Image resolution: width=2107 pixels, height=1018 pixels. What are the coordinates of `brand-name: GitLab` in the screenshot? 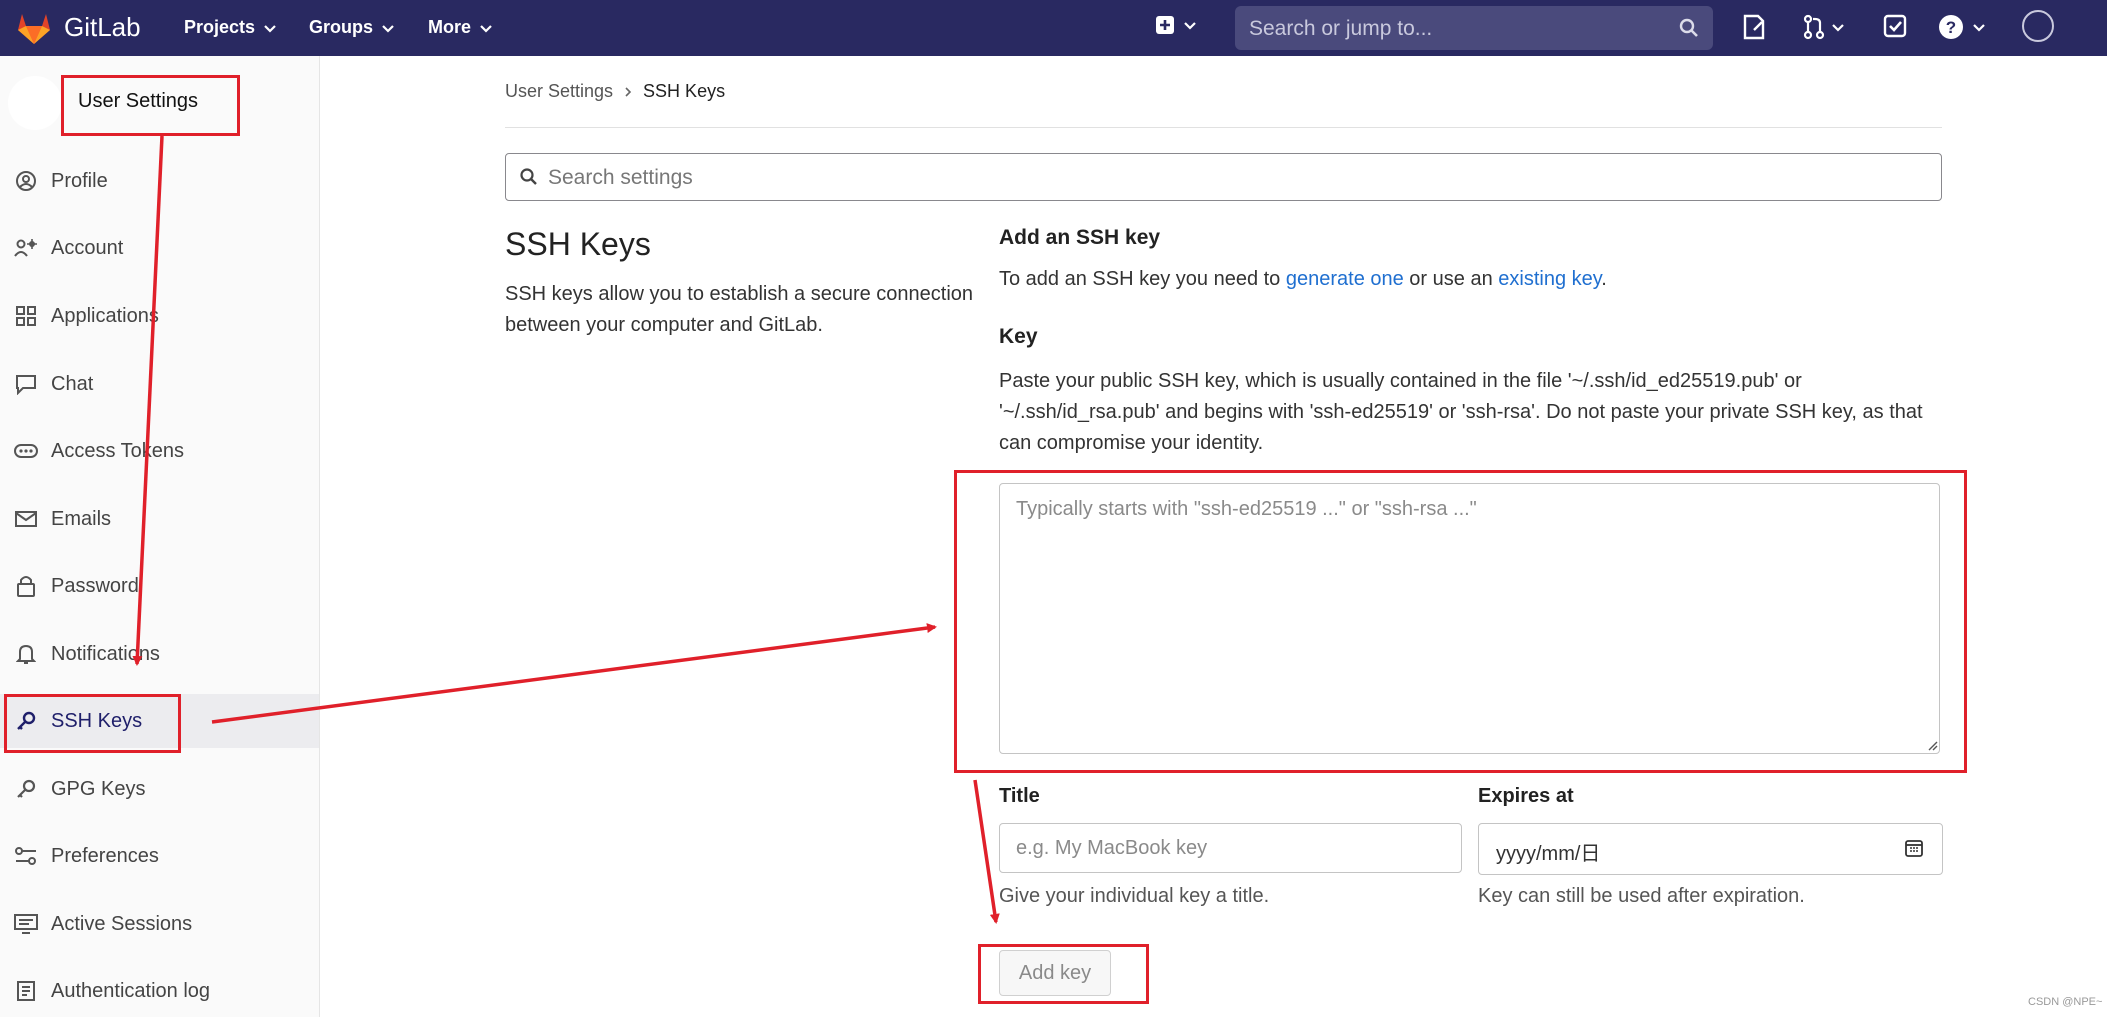 It's located at (102, 27).